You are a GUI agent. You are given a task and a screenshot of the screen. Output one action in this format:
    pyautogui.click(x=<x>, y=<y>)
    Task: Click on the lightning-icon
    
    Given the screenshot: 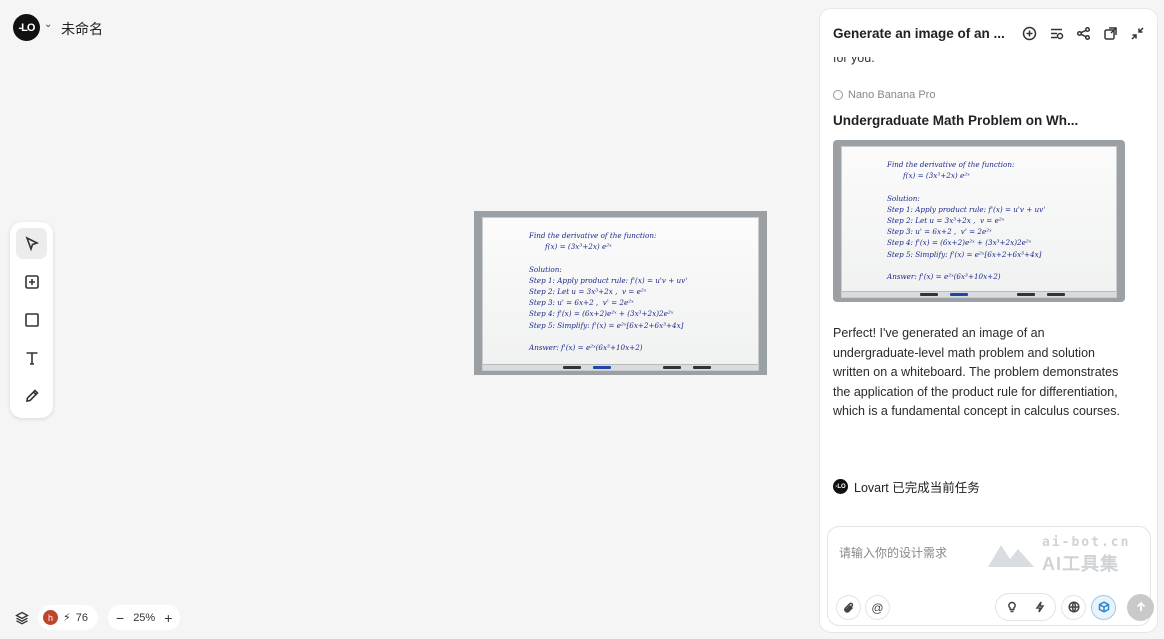 What is the action you would take?
    pyautogui.click(x=1039, y=607)
    